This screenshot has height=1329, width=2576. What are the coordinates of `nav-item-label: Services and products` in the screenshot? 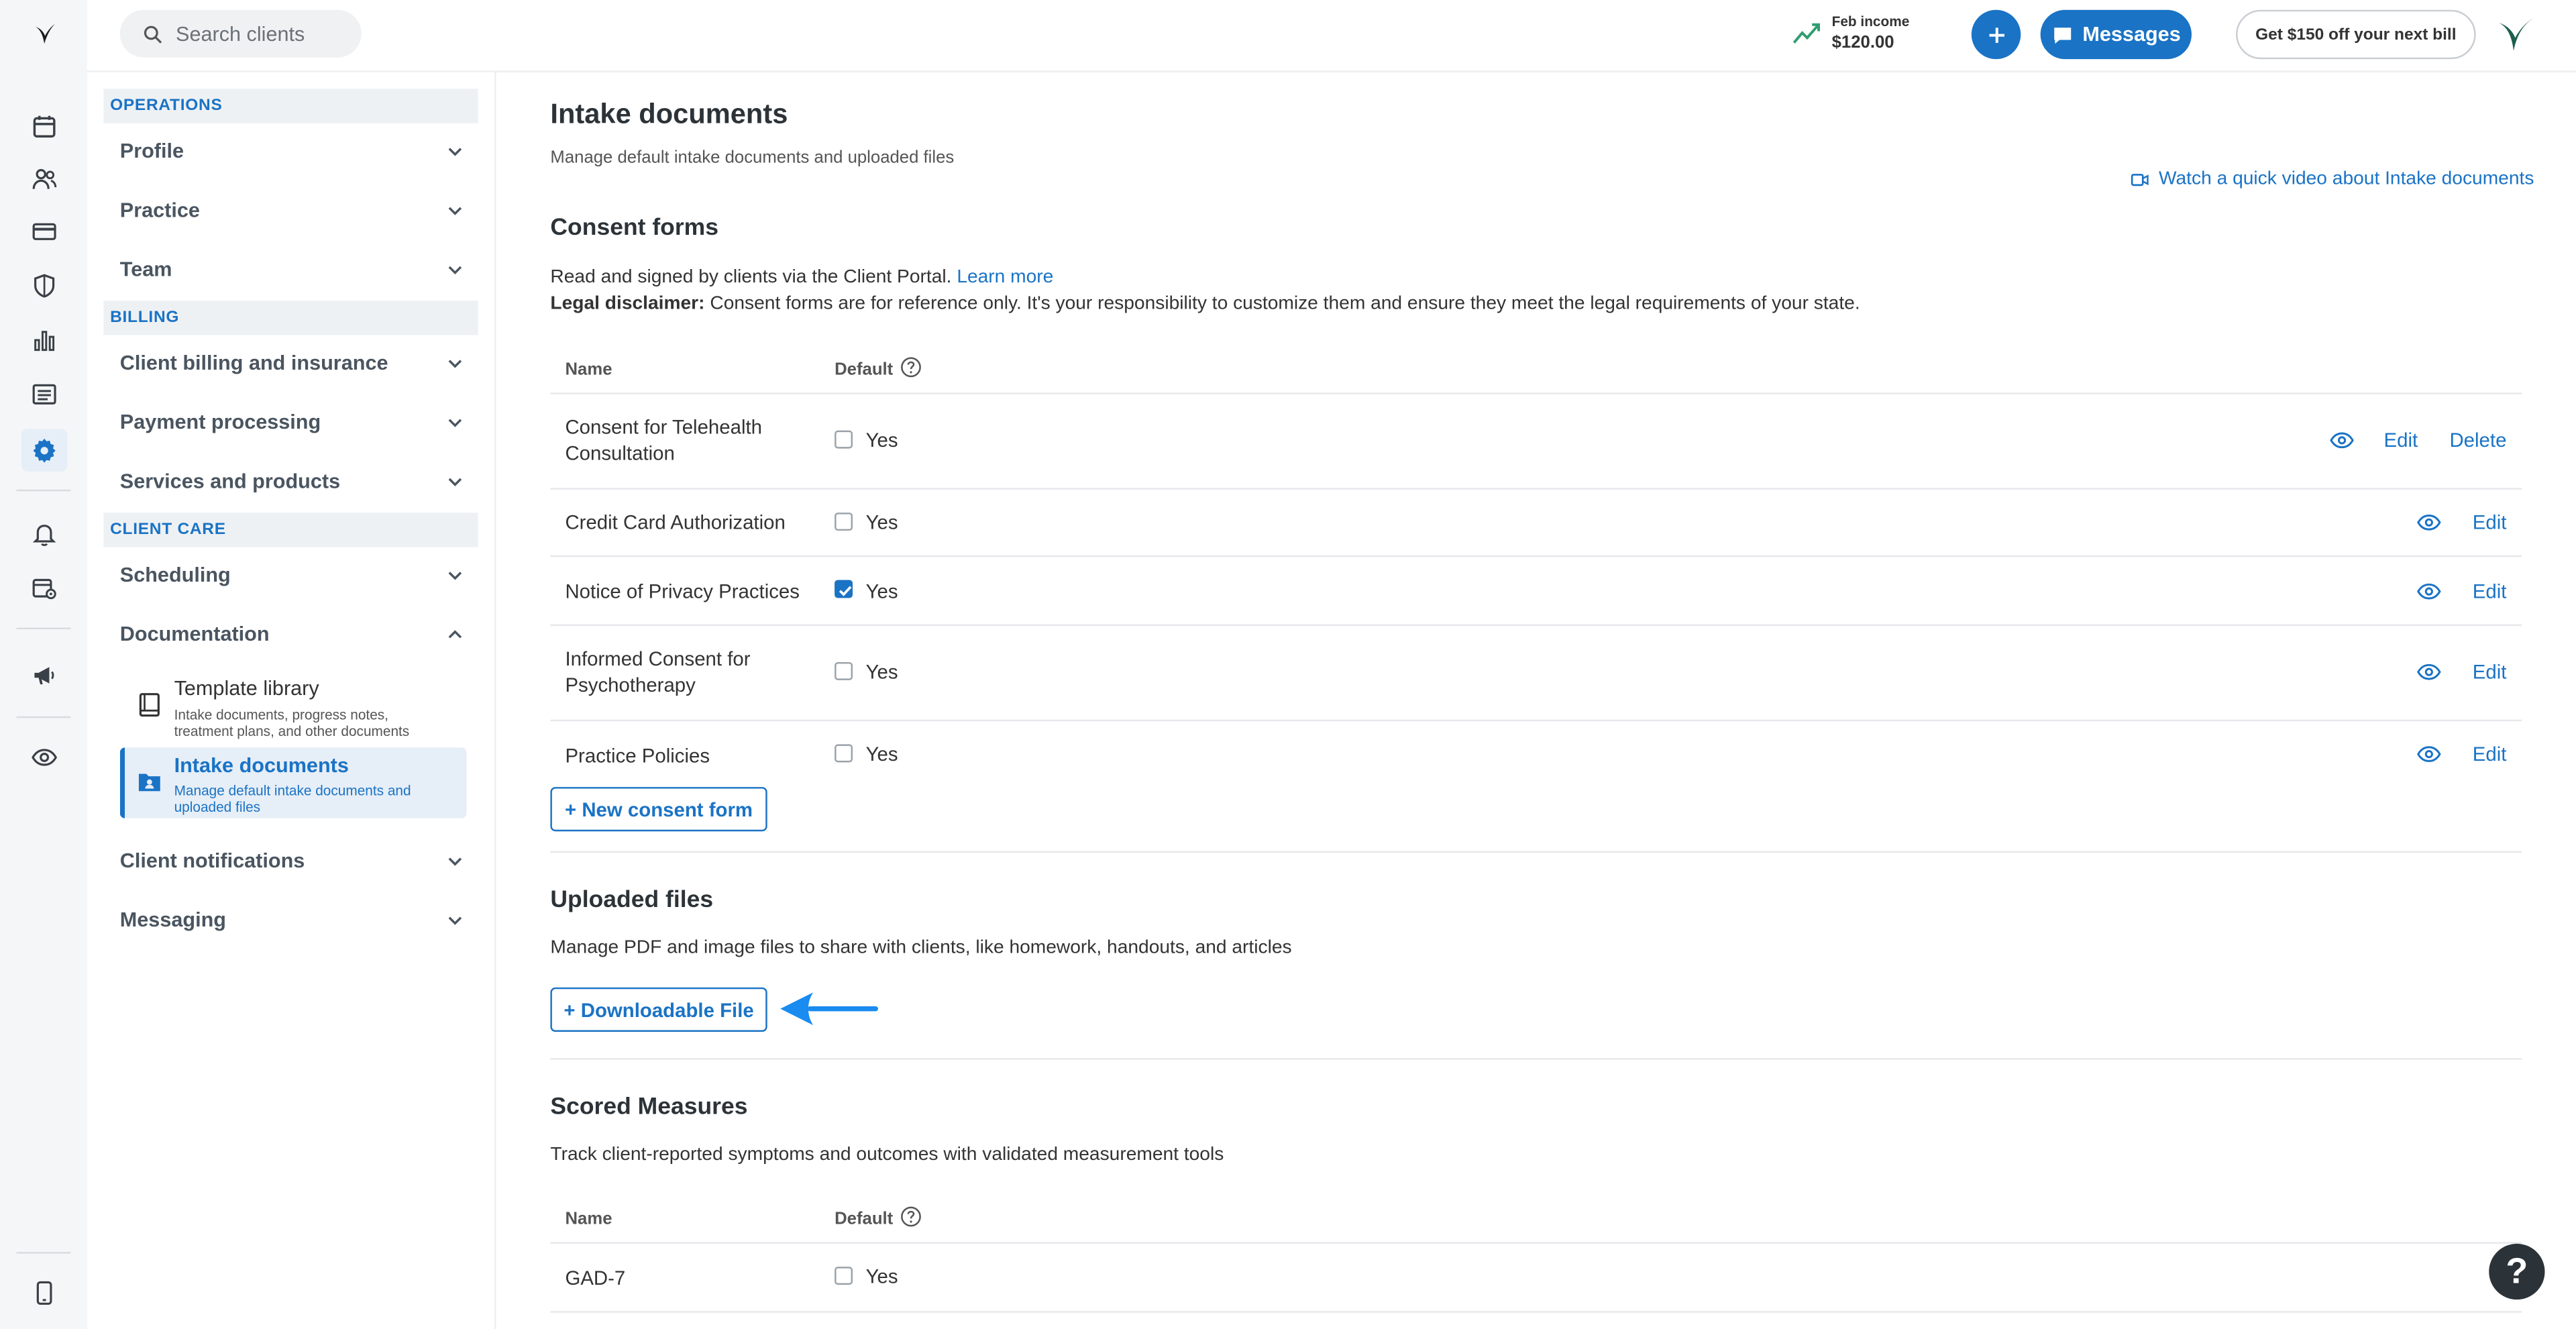 It's located at (230, 481).